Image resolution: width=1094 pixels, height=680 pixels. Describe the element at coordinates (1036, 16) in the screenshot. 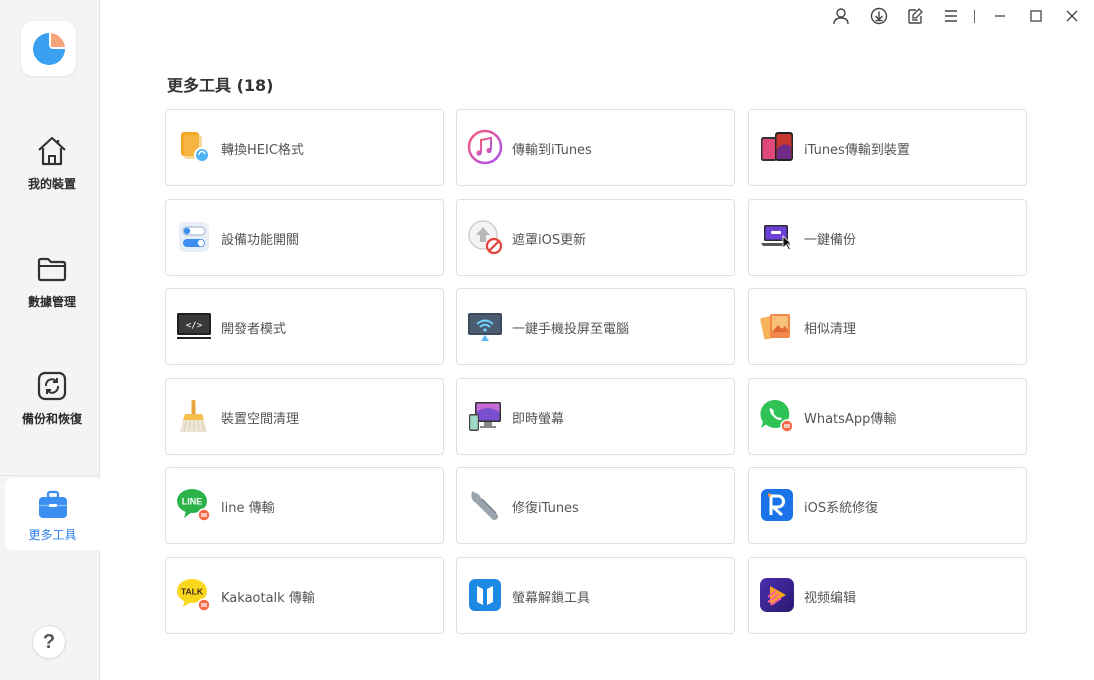

I see `maximize-icon` at that location.